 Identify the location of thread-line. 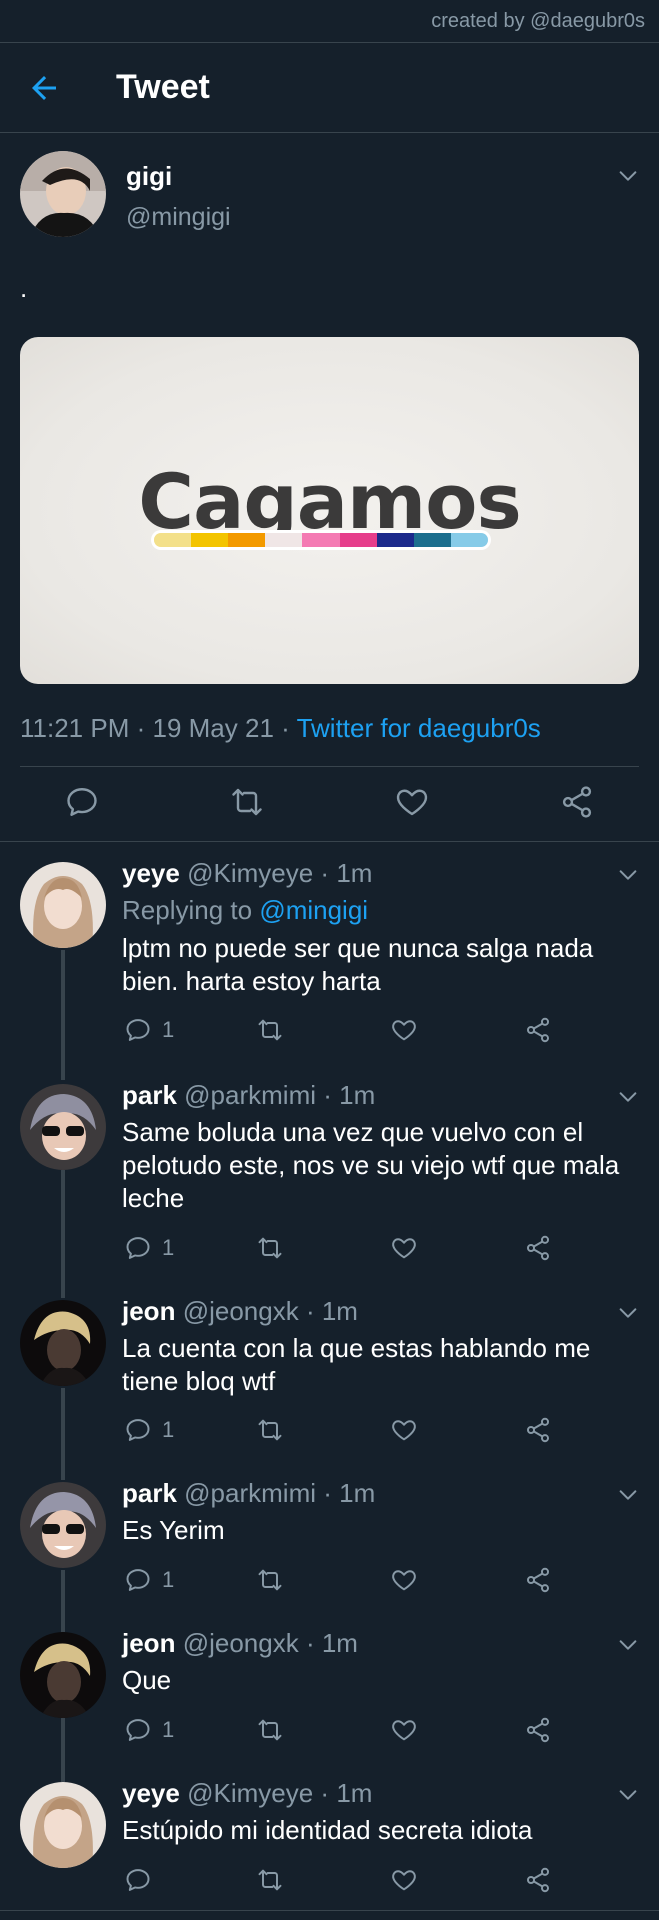
(63, 1750).